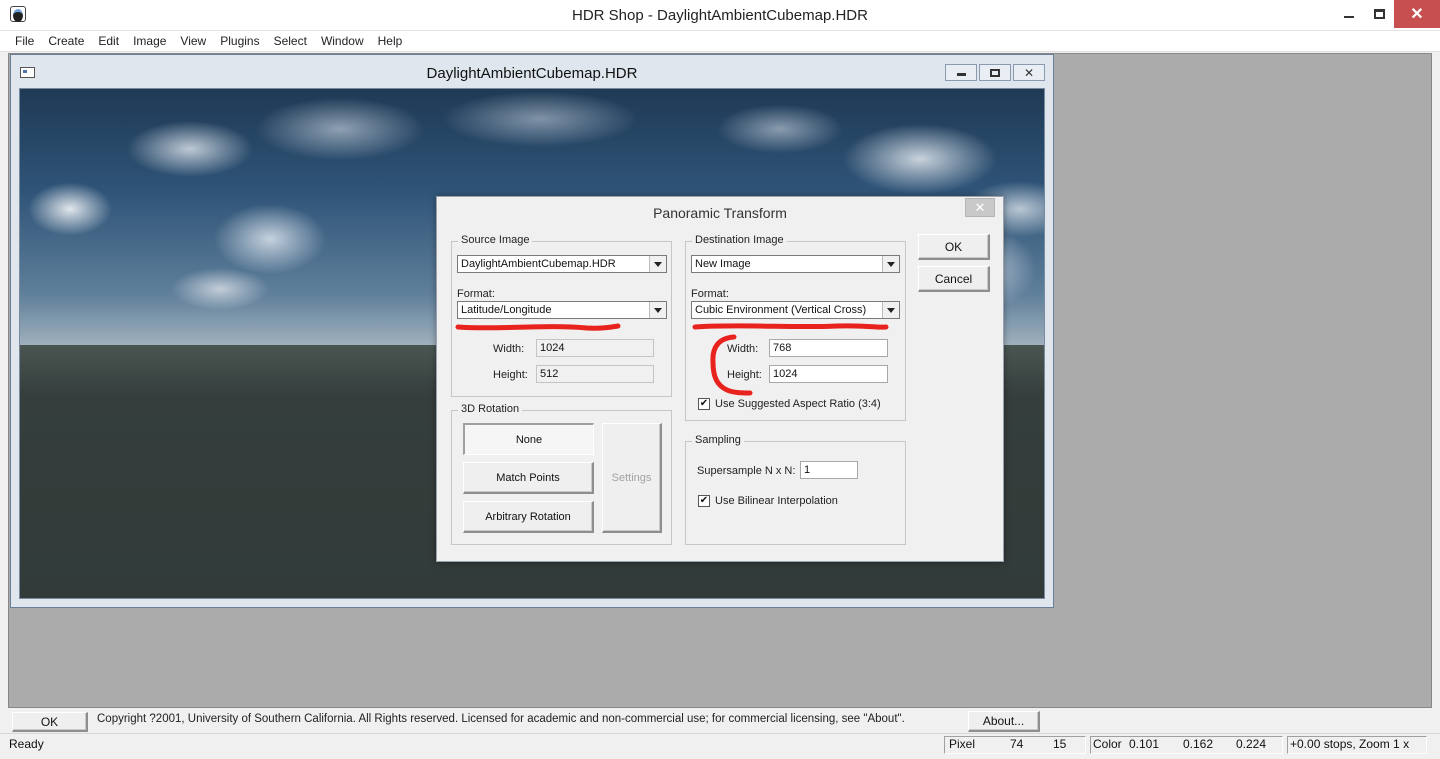 This screenshot has height=759, width=1440. Describe the element at coordinates (744, 375) in the screenshot. I see `destination-height-label: Height:` at that location.